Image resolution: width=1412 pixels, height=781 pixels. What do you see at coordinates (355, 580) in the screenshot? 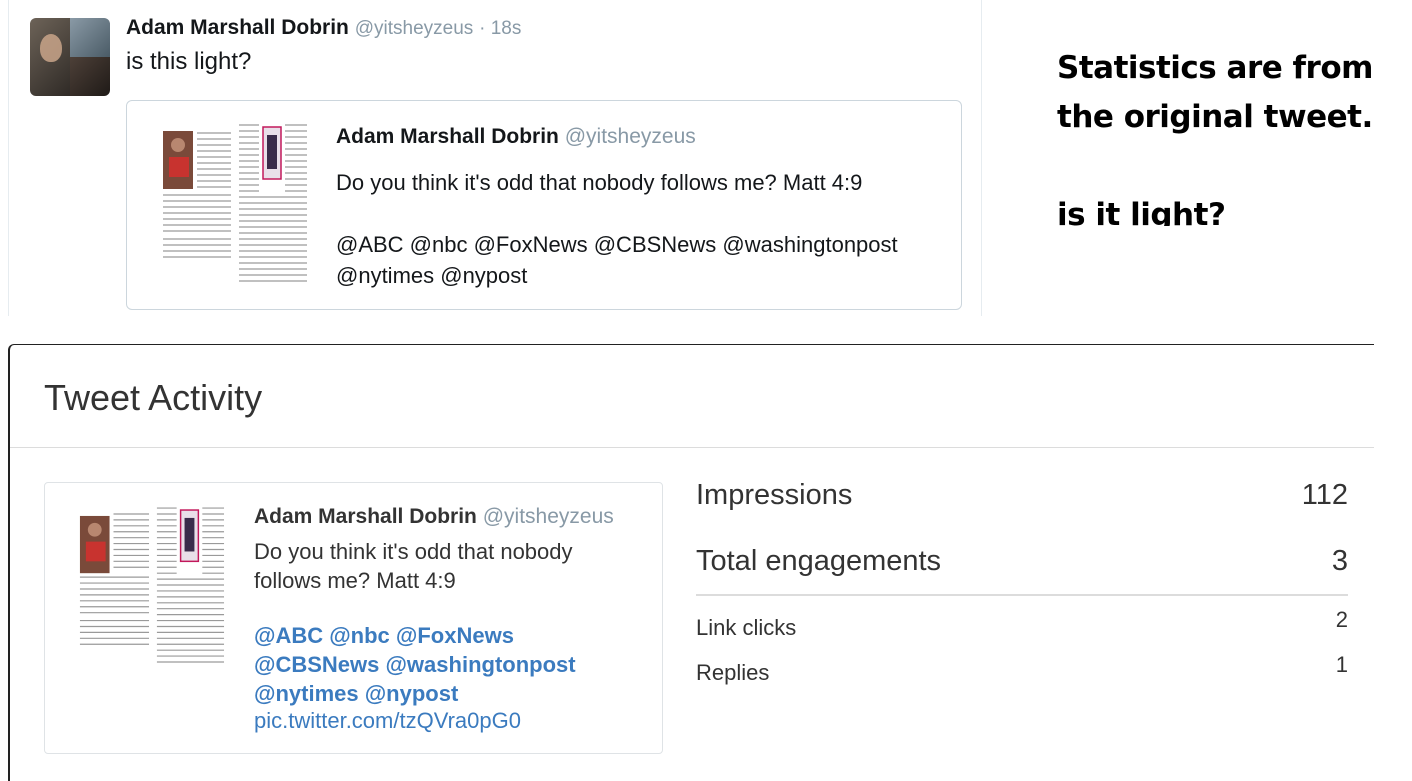
I see `text-line: follows me? Matt 4:9` at bounding box center [355, 580].